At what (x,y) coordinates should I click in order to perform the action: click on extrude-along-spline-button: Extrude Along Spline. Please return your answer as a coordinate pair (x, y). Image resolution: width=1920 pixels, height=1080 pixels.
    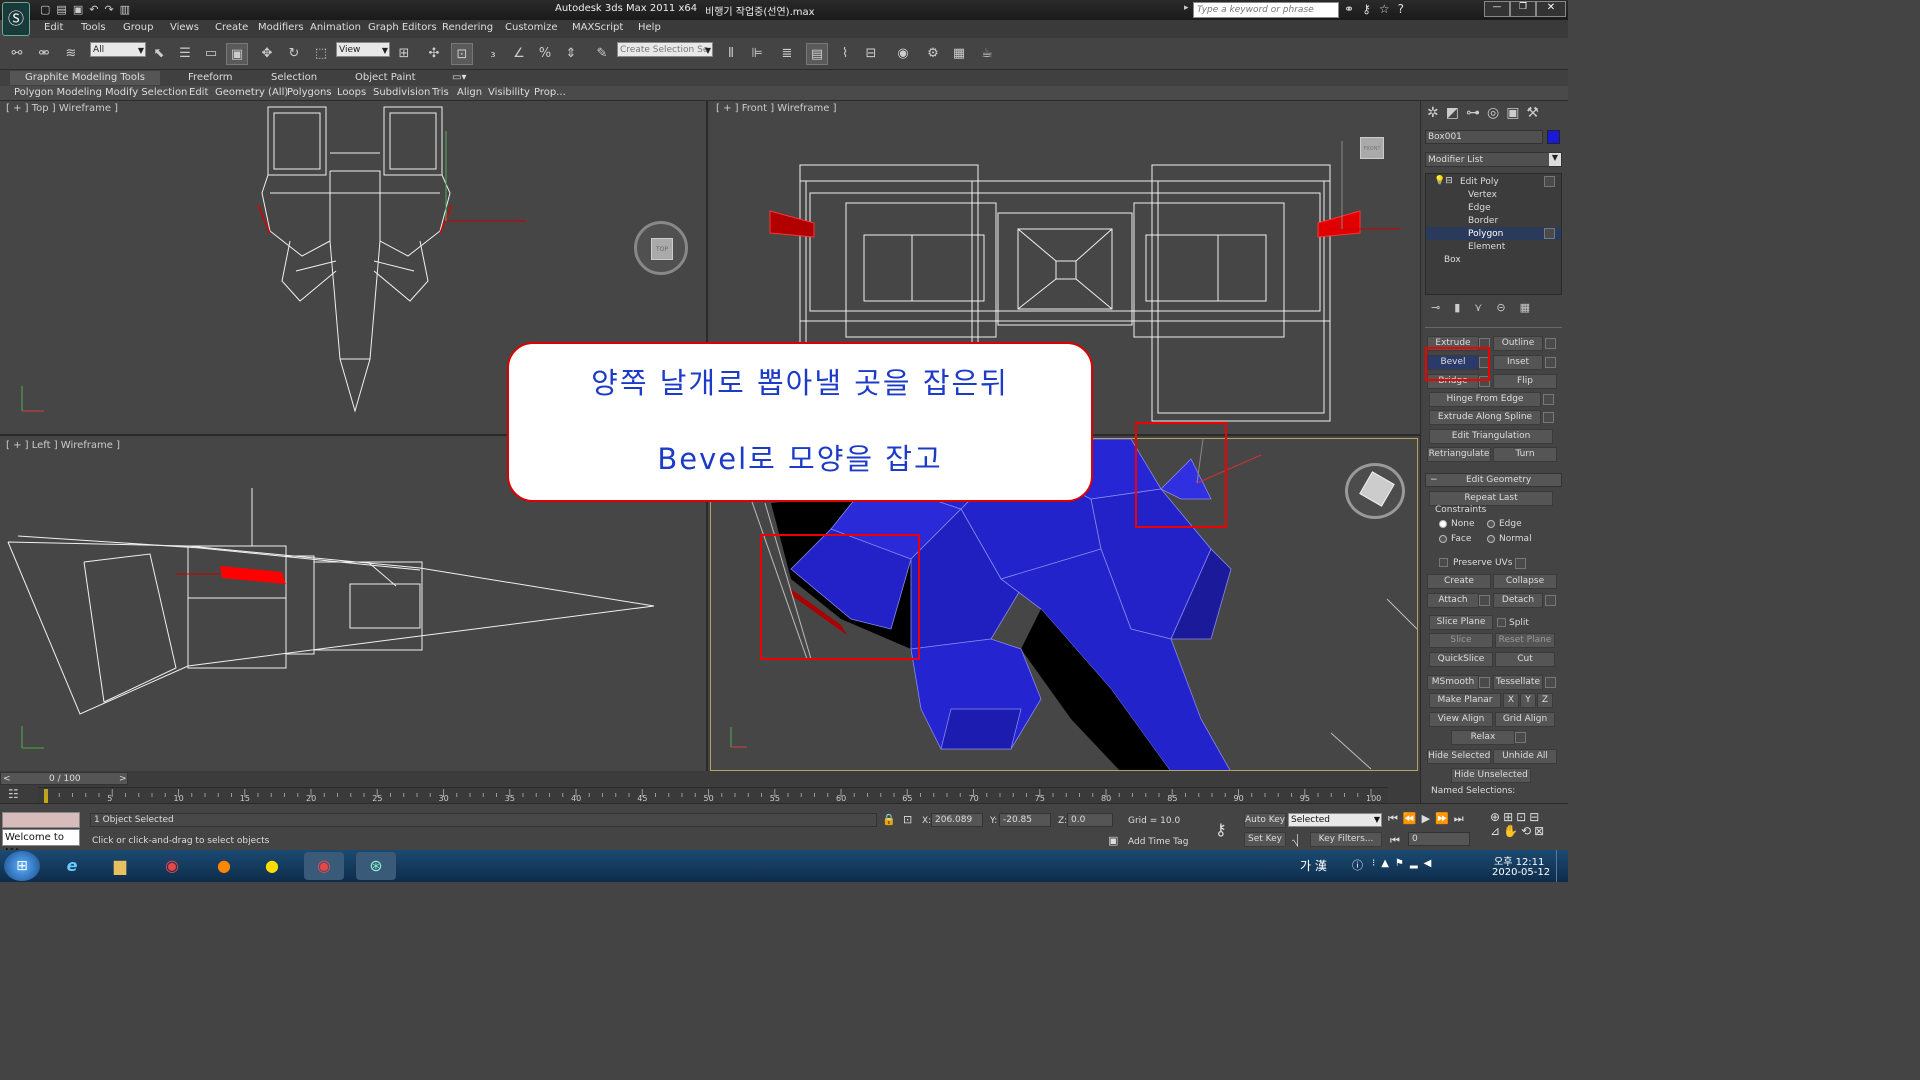
    Looking at the image, I should click on (1485, 417).